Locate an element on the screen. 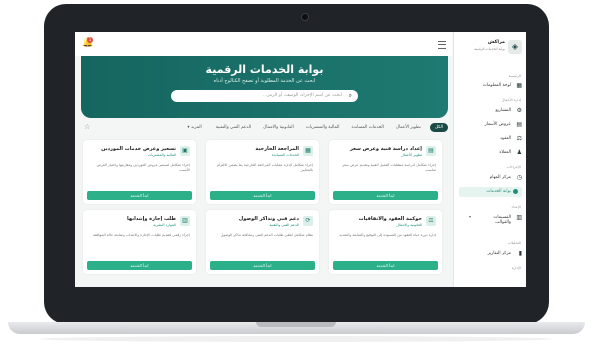 The height and width of the screenshot is (354, 593). card-title: المراجعة الخارجية is located at coordinates (277, 149).